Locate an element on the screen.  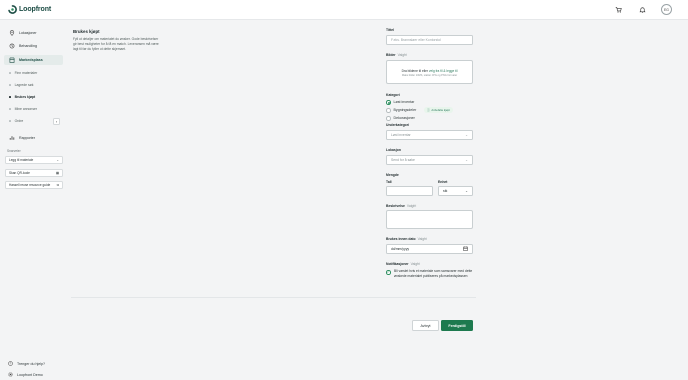
date-label-text: Brukes innen dato is located at coordinates (401, 239).